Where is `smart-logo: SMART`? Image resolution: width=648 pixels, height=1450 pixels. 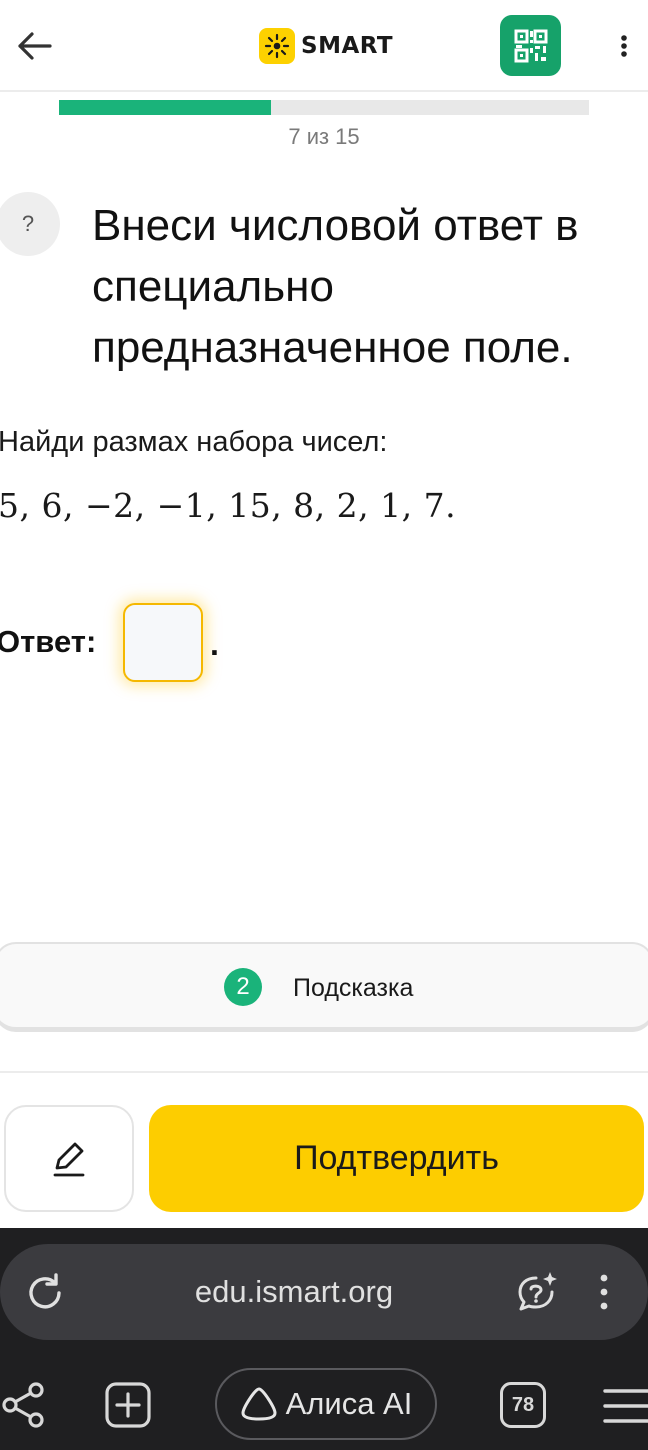 smart-logo: SMART is located at coordinates (326, 46).